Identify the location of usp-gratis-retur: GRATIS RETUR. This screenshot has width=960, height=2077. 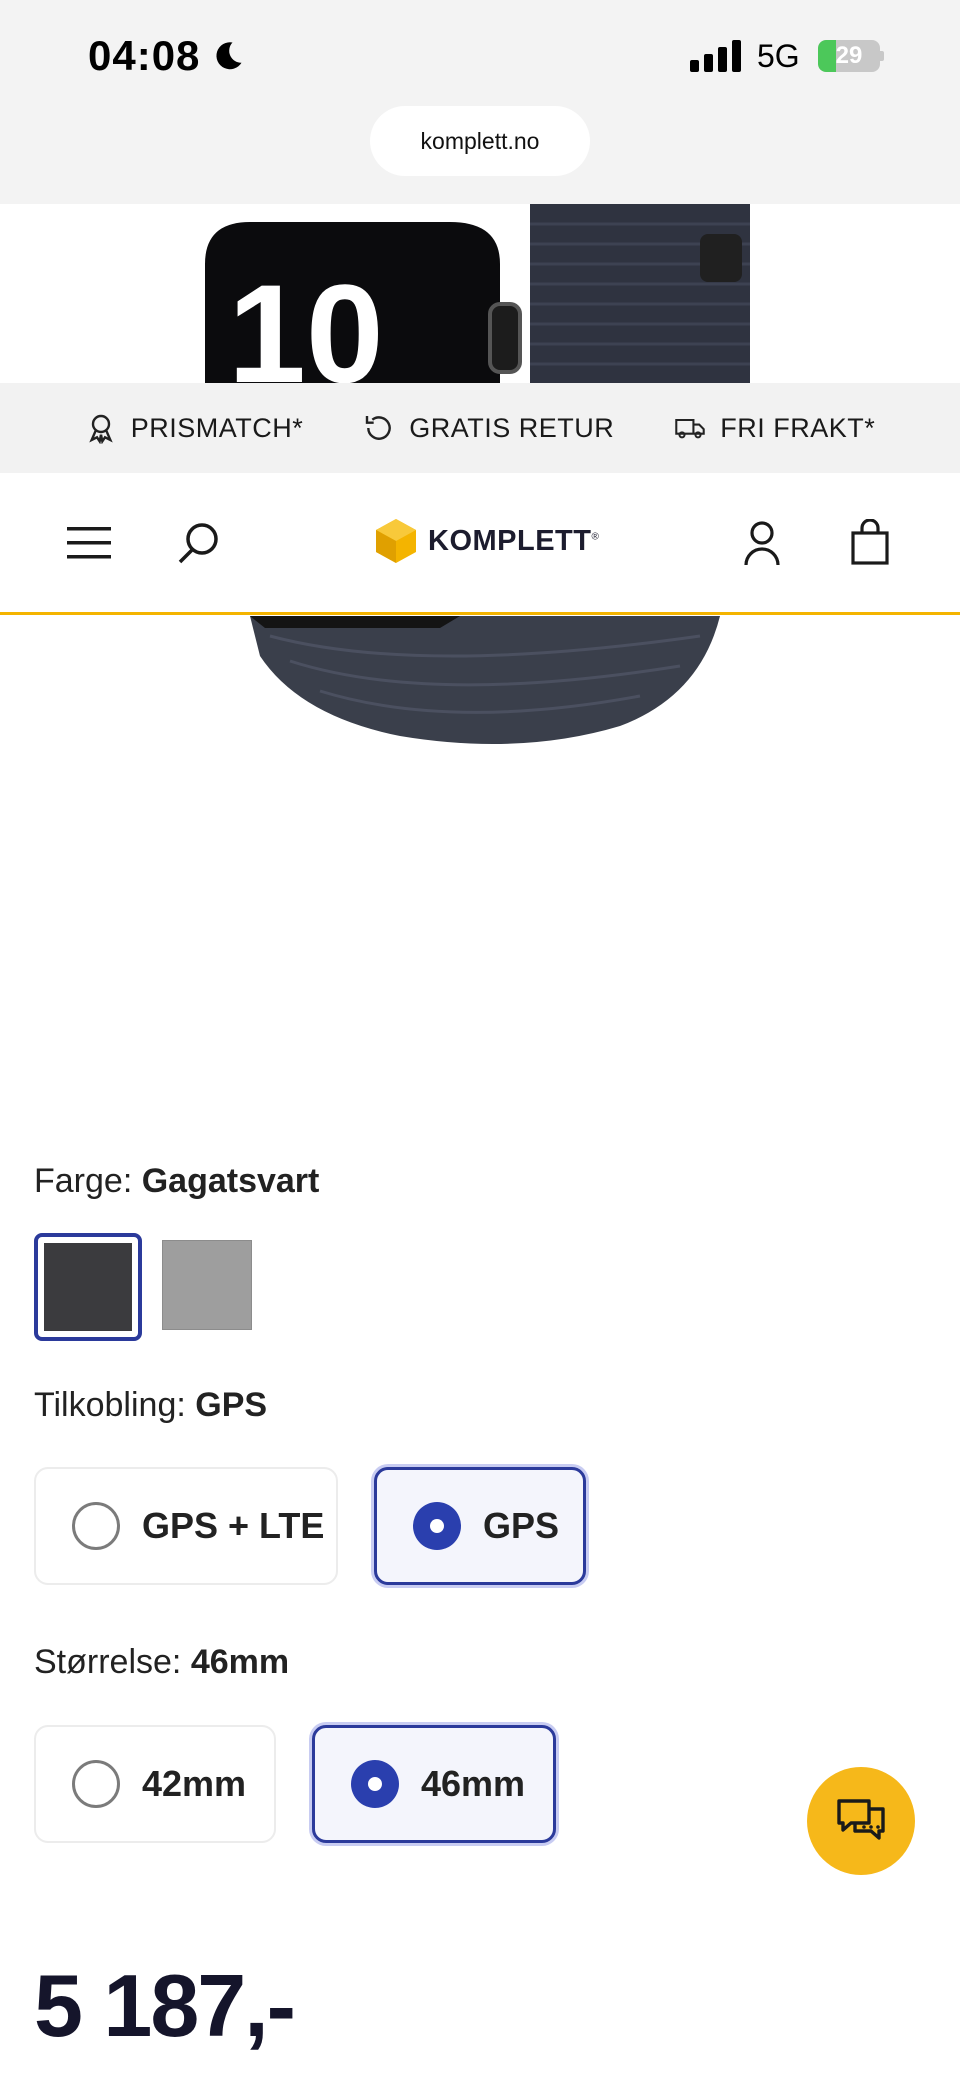
(488, 428).